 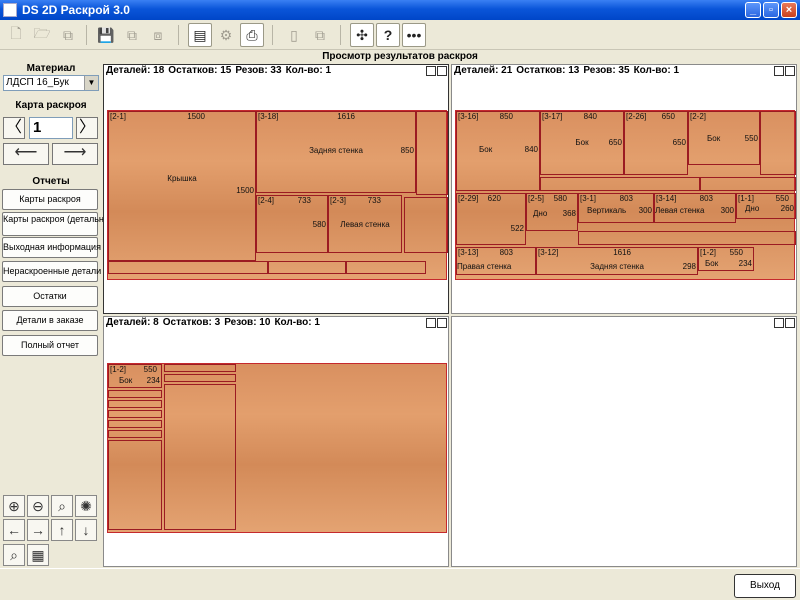 What do you see at coordinates (320, 35) in the screenshot?
I see `export-icon: ⧉` at bounding box center [320, 35].